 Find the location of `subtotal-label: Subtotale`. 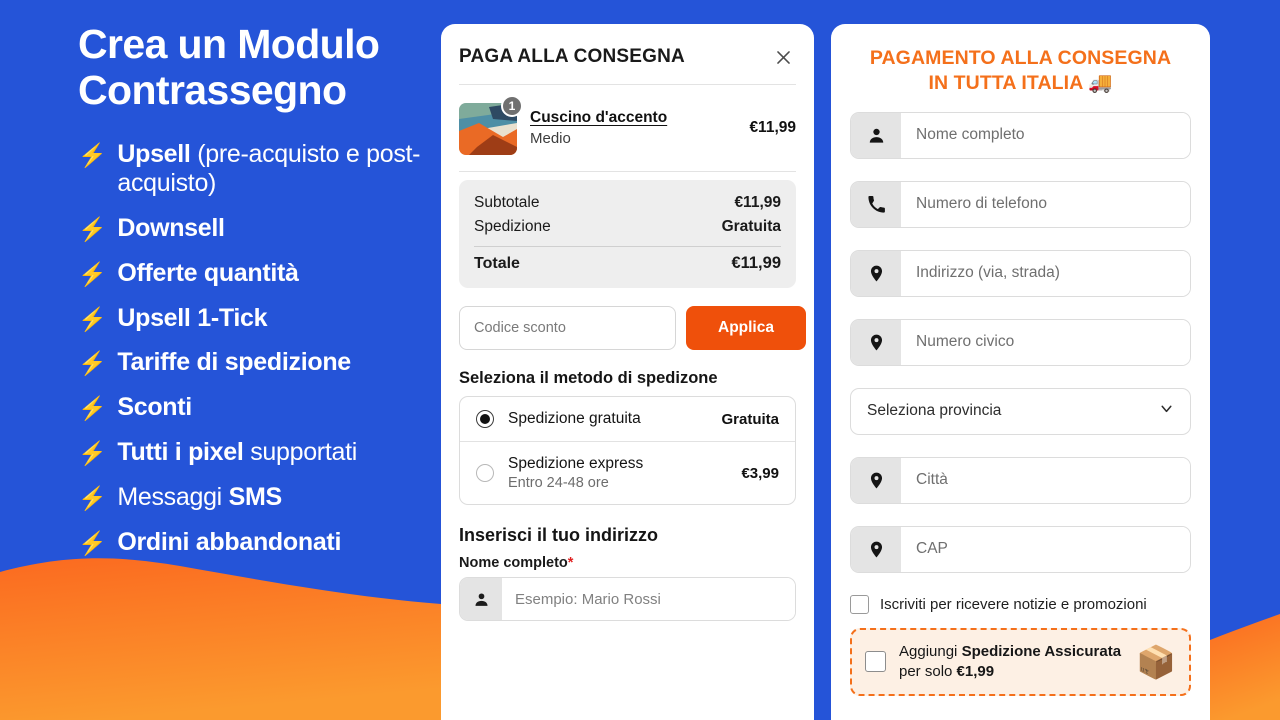

subtotal-label: Subtotale is located at coordinates (507, 202).